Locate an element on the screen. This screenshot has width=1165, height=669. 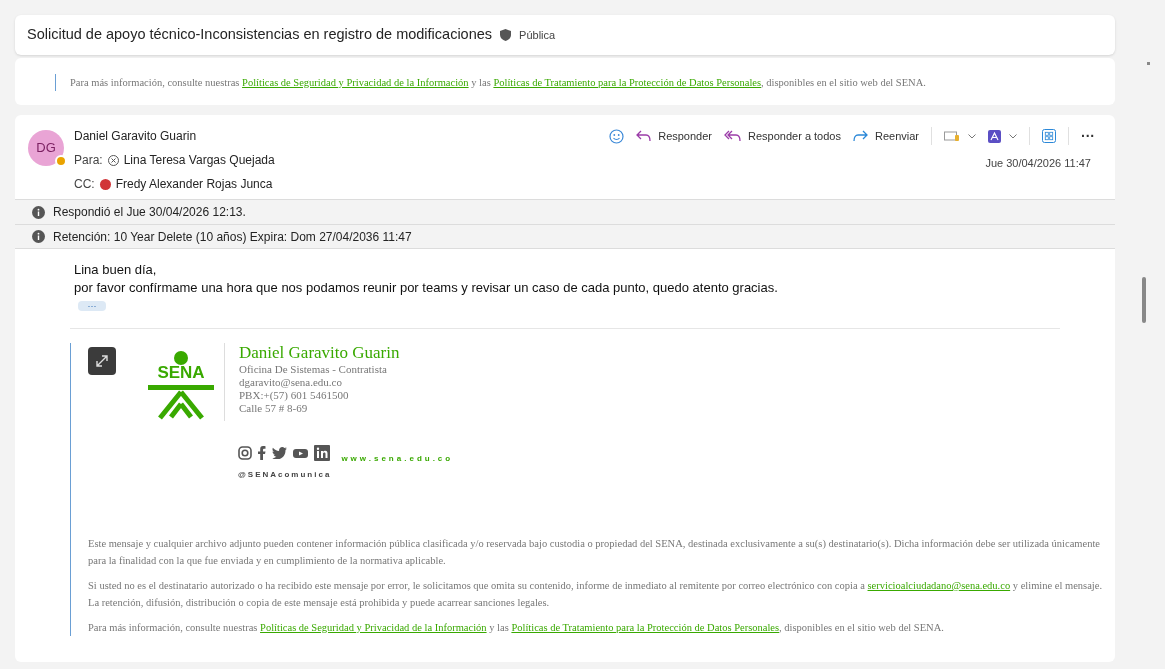
shield-icon is located at coordinates (506, 35).